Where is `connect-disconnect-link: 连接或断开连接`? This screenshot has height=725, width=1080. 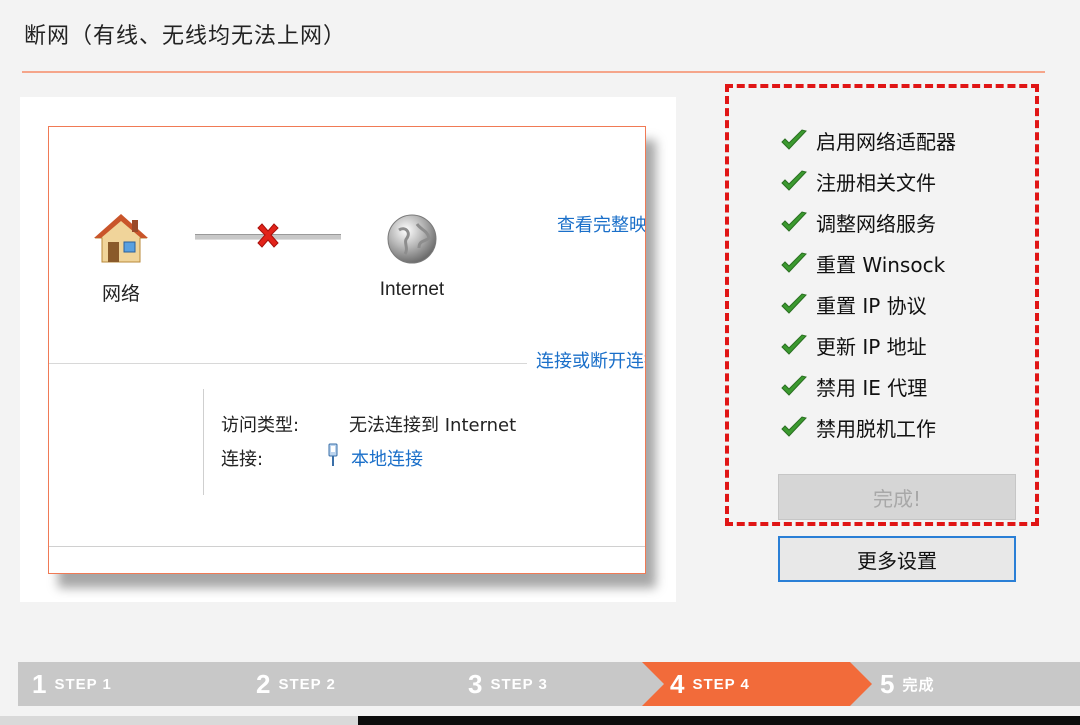 connect-disconnect-link: 连接或断开连接 is located at coordinates (590, 360).